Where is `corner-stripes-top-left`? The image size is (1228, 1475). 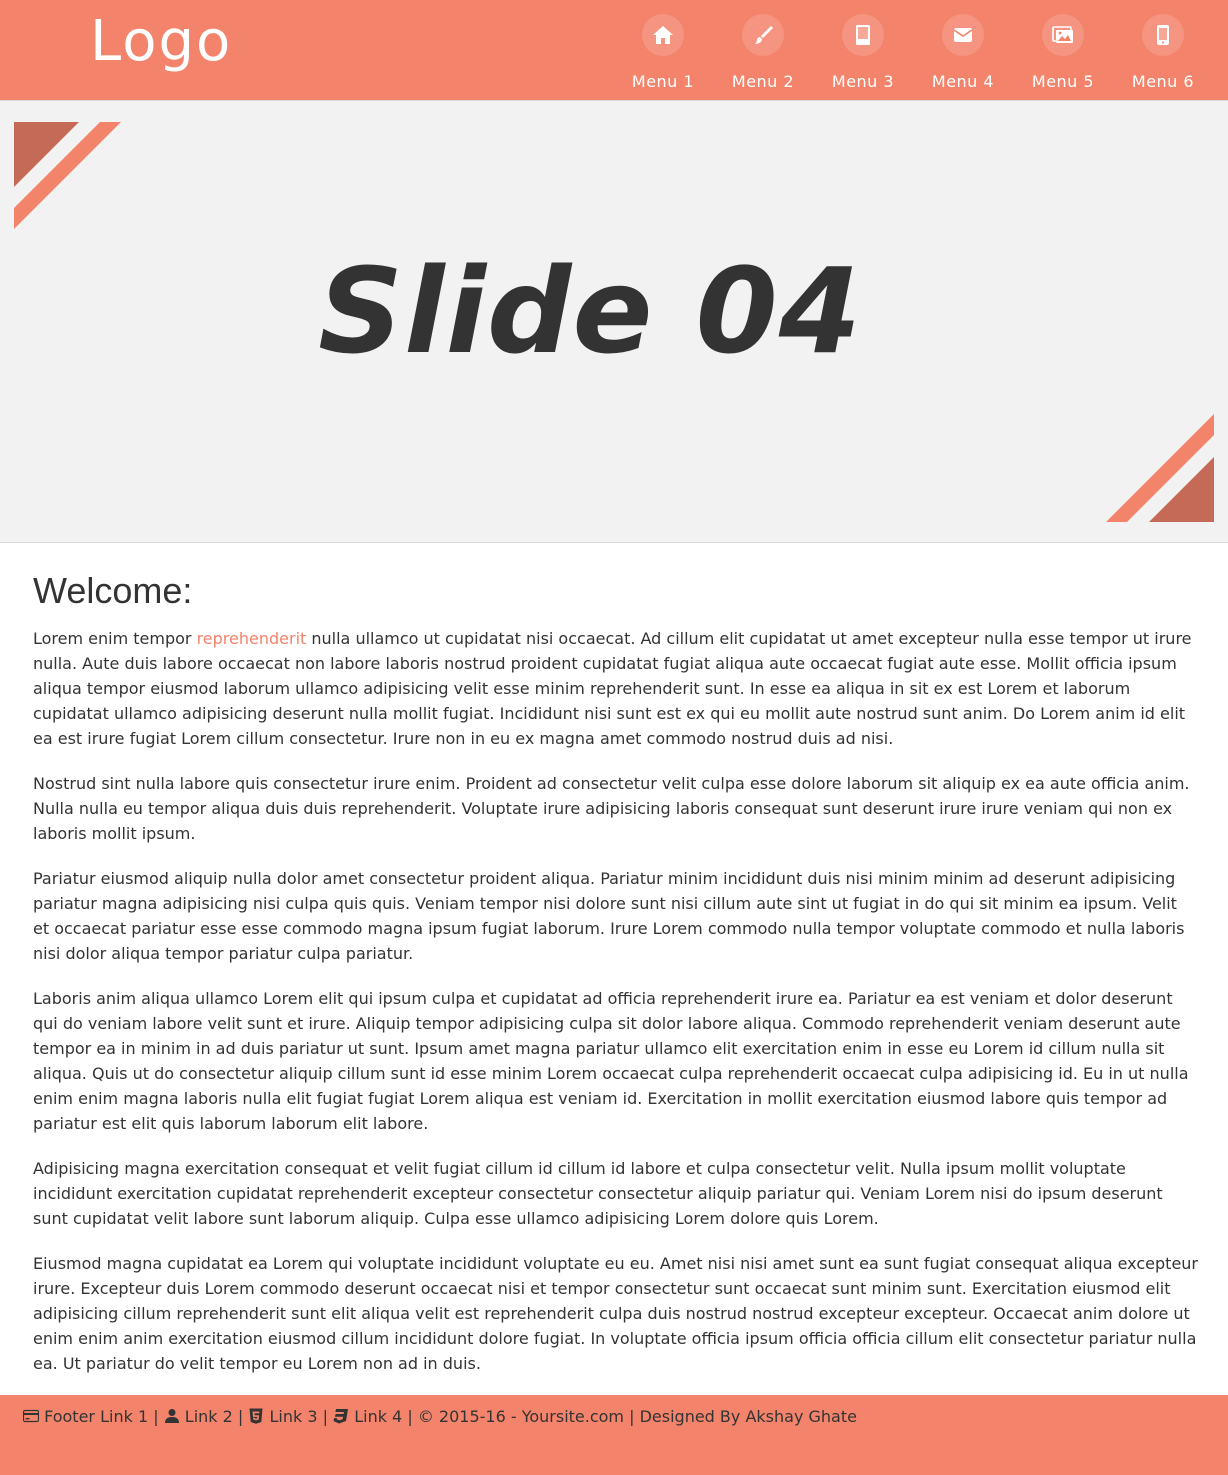
corner-stripes-top-left is located at coordinates (67, 175).